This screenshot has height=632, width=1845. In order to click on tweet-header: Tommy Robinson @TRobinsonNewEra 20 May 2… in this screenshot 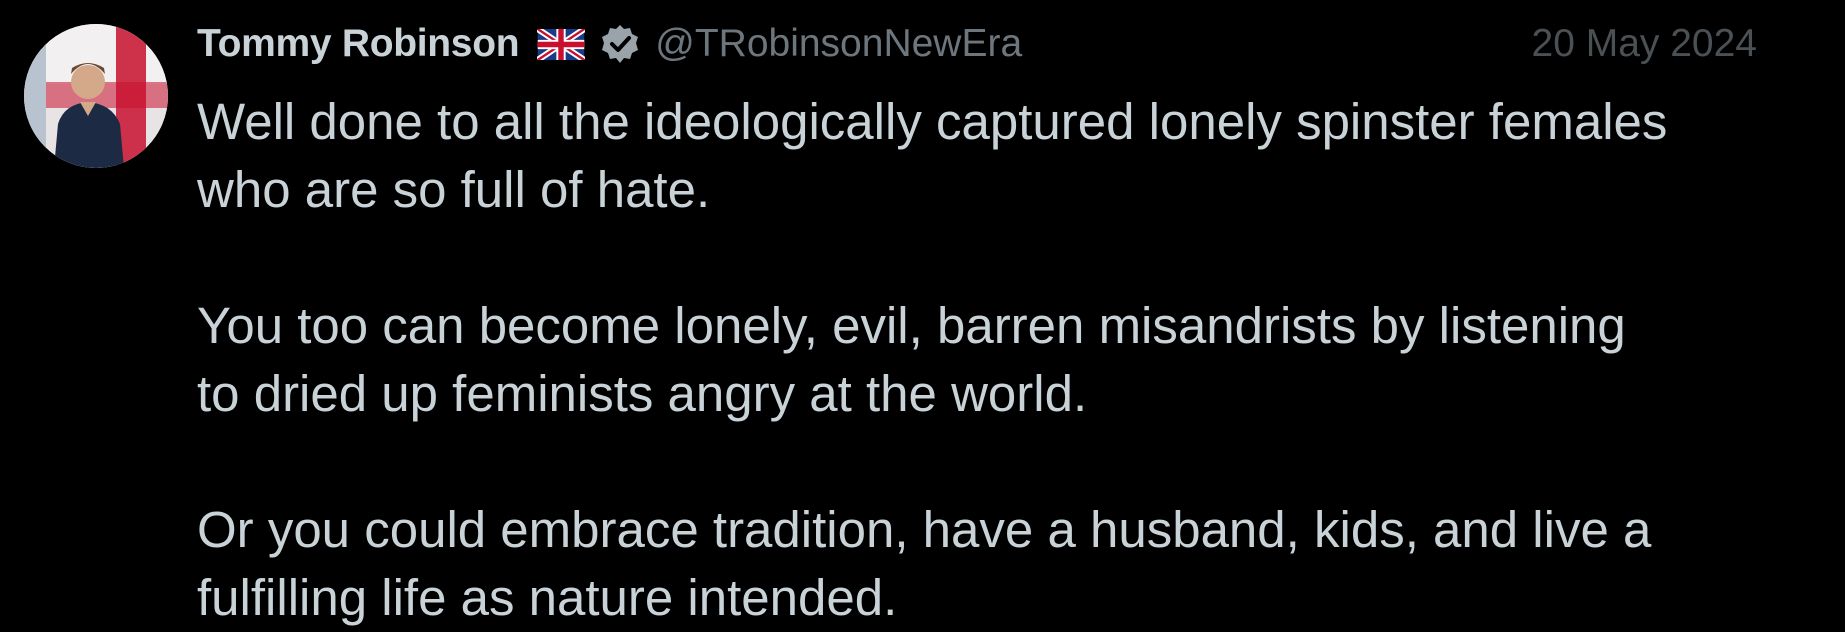, I will do `click(977, 44)`.